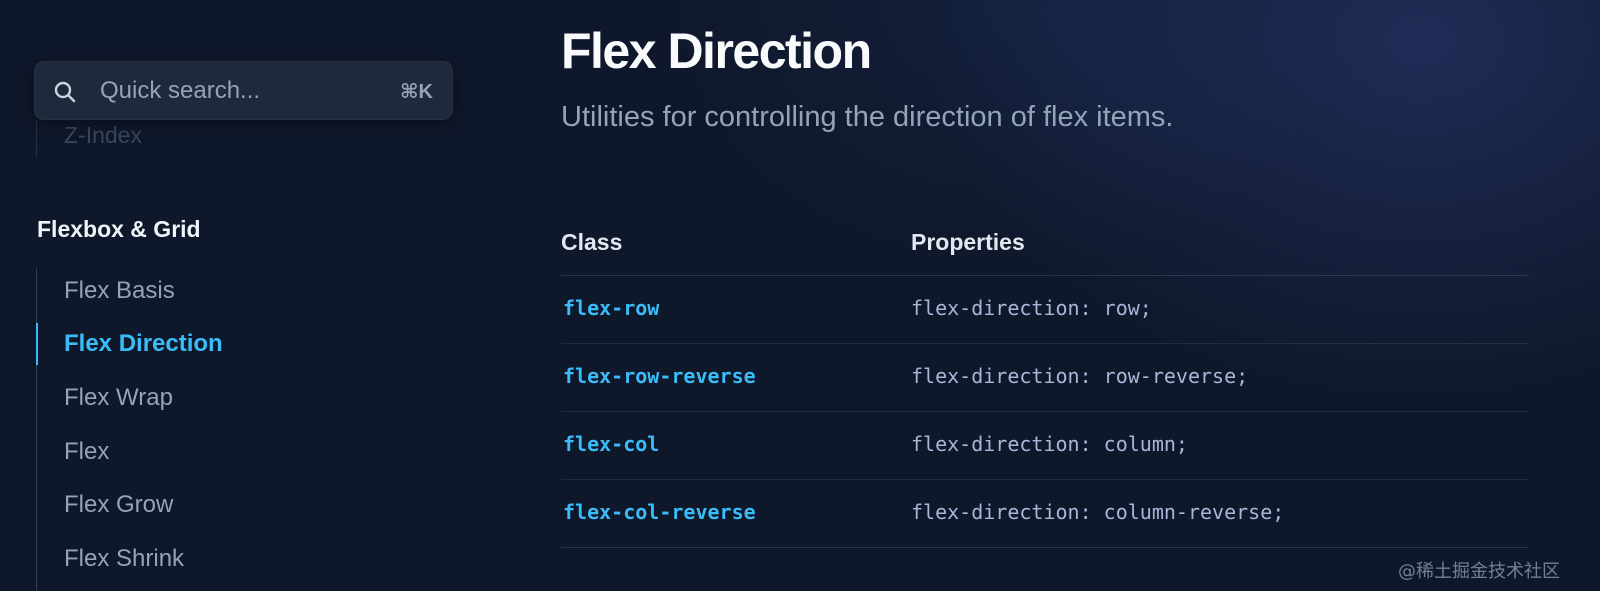 This screenshot has height=591, width=1600. What do you see at coordinates (659, 376) in the screenshot?
I see `table-cell-class: flex-row-reverse` at bounding box center [659, 376].